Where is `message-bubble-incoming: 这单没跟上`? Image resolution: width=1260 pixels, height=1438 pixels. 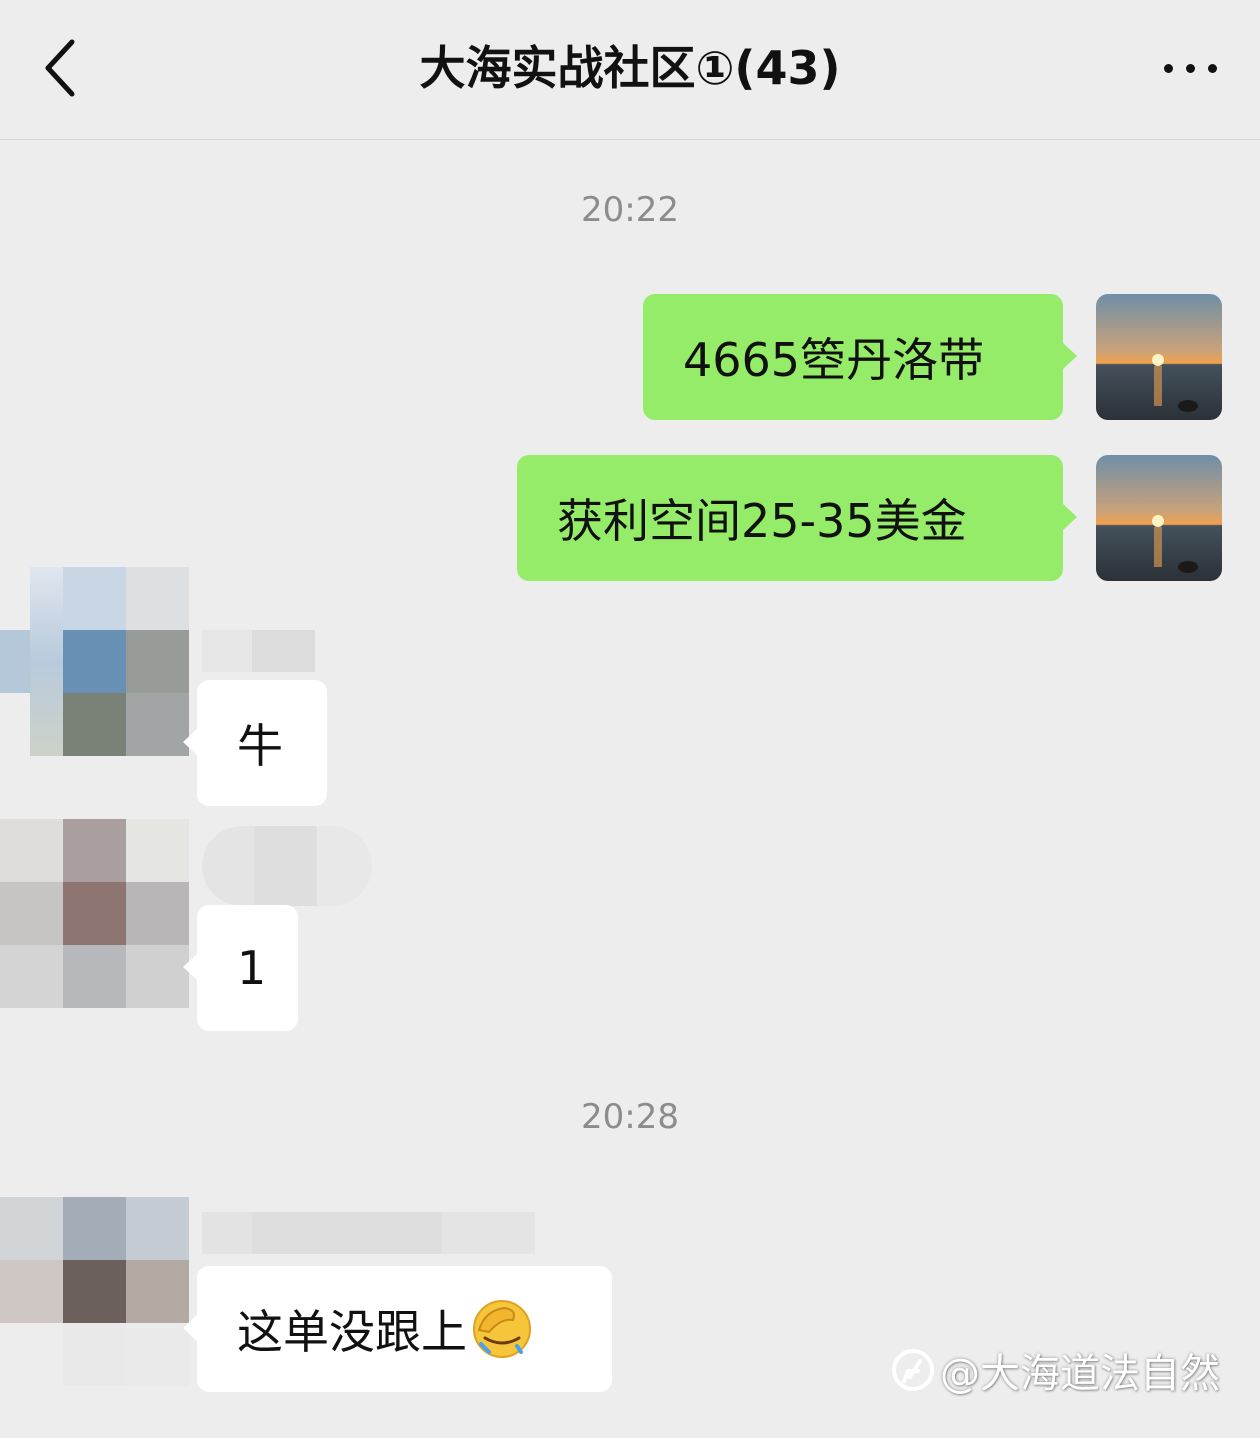
message-bubble-incoming: 这单没跟上 is located at coordinates (397, 1329).